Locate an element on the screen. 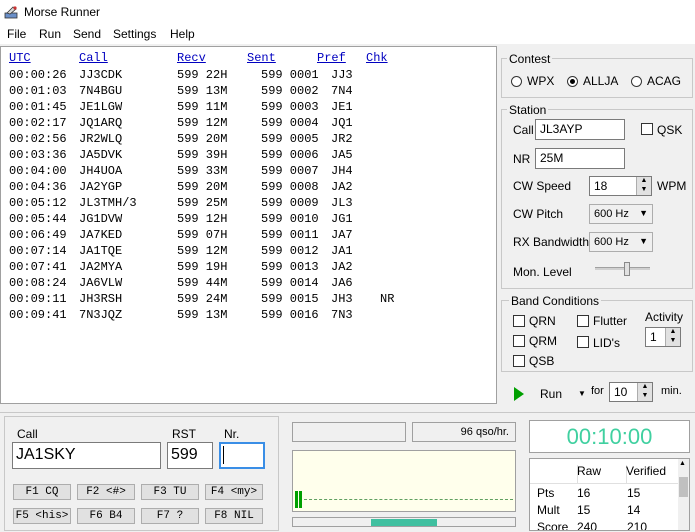 The image size is (695, 532). menu-run: Run is located at coordinates (50, 34).